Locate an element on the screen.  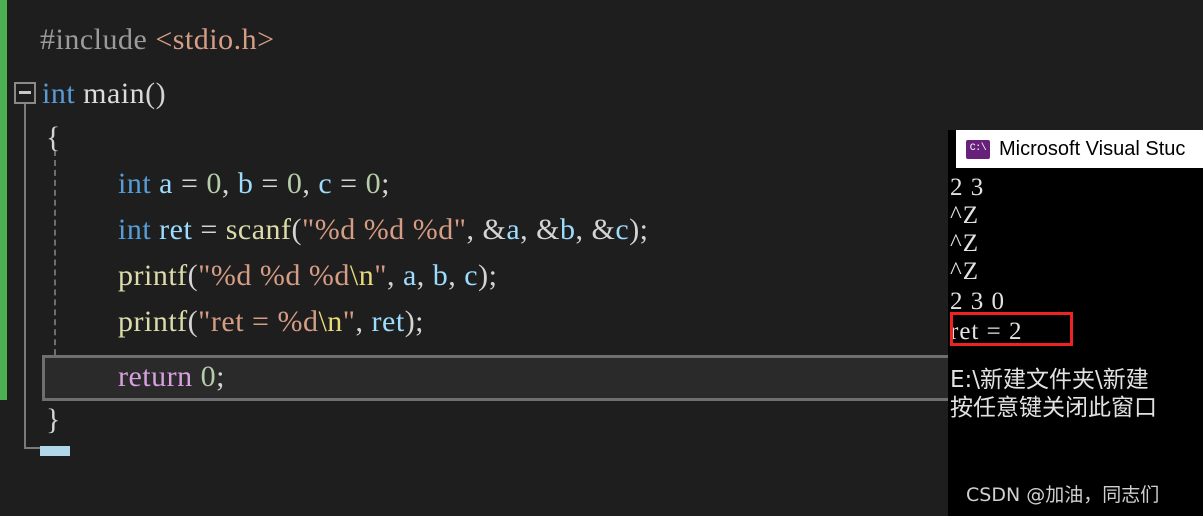
csdn-watermark: CSDN @加油，同志们 is located at coordinates (1063, 495).